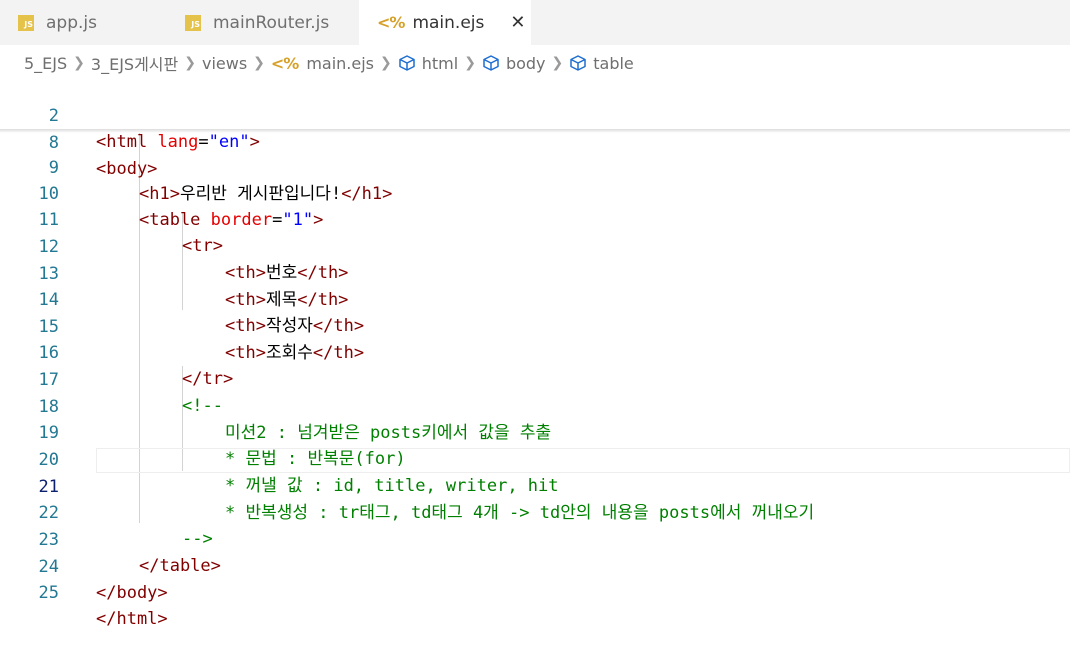 The width and height of the screenshot is (1070, 660). I want to click on tab-main-ejs: <% main.ejs ✕, so click(445, 22).